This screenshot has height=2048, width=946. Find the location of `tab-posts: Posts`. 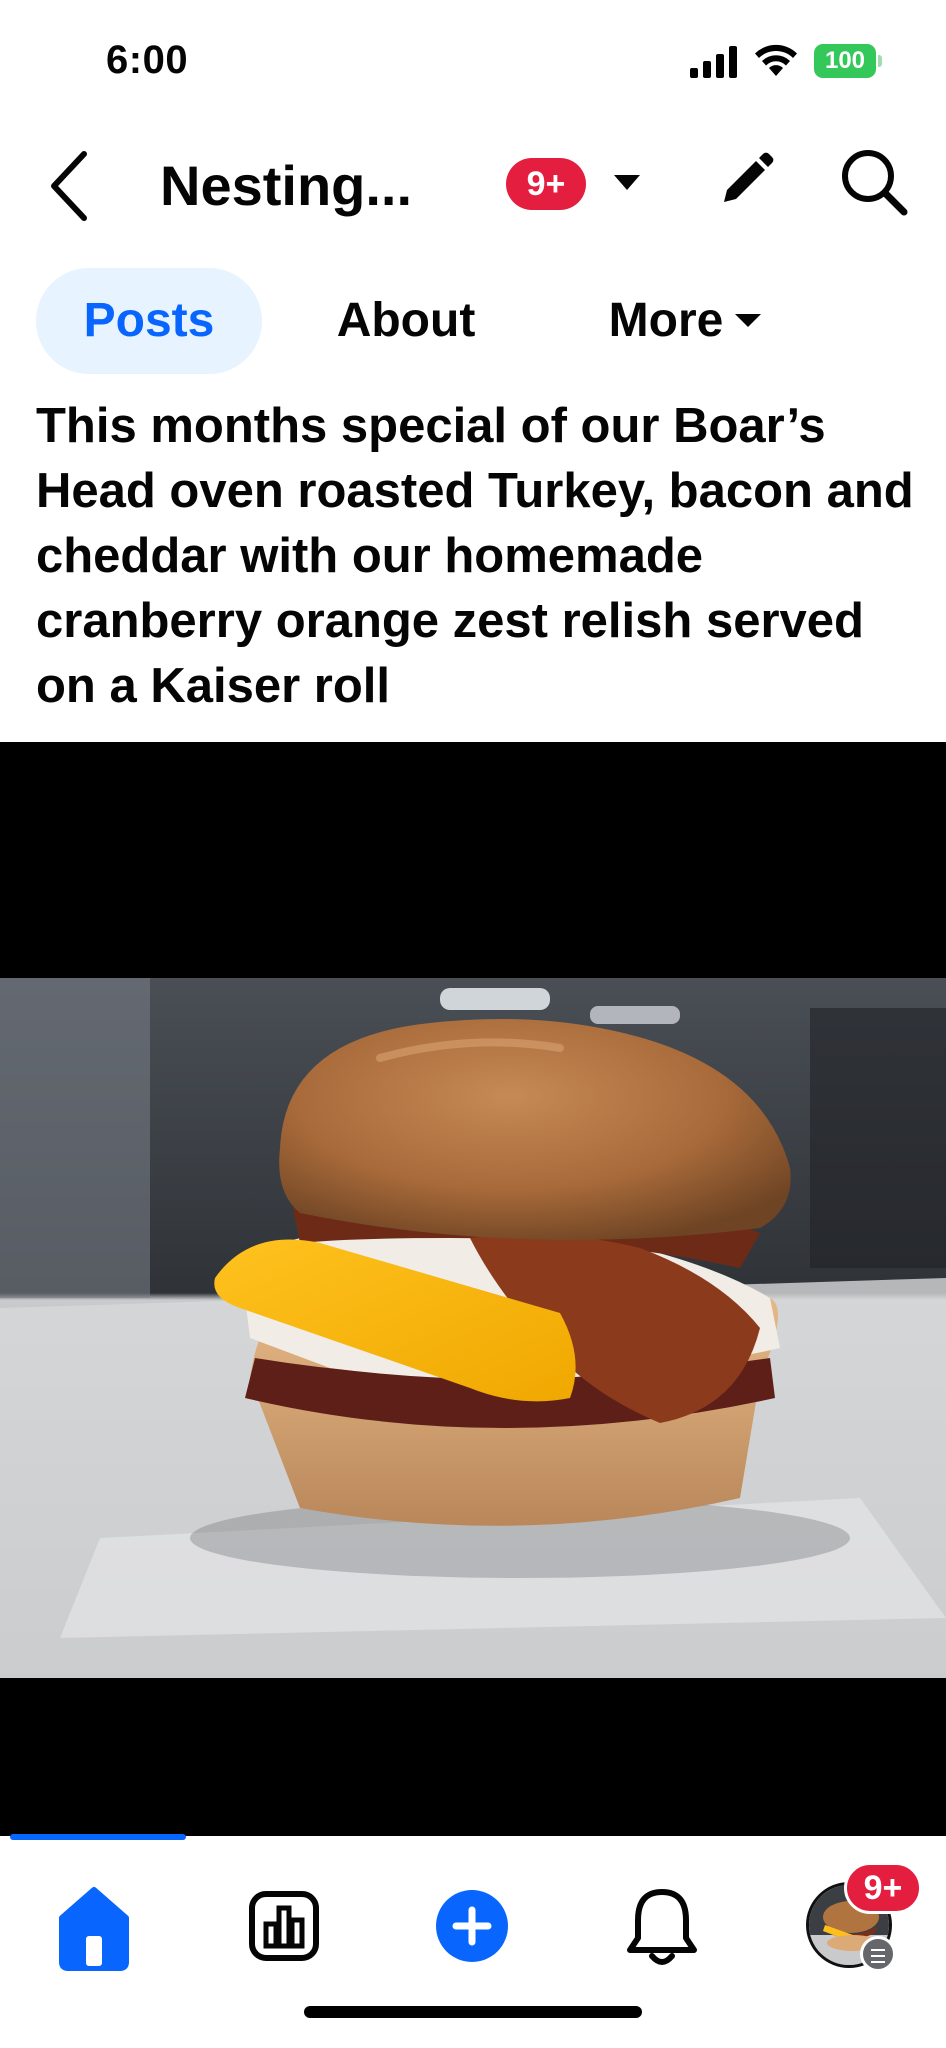

tab-posts: Posts is located at coordinates (149, 321).